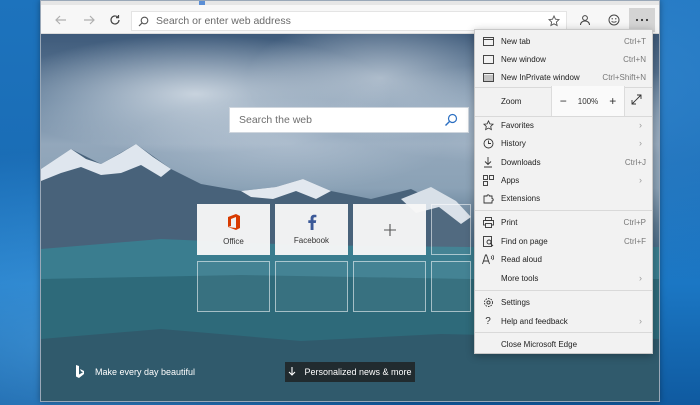 Image resolution: width=700 pixels, height=405 pixels. I want to click on zoom-out-button: −, so click(563, 101).